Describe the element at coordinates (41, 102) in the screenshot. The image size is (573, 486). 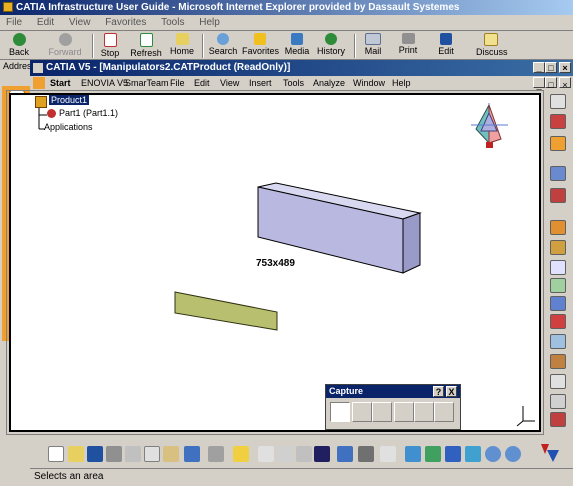
I see `product-icon` at that location.